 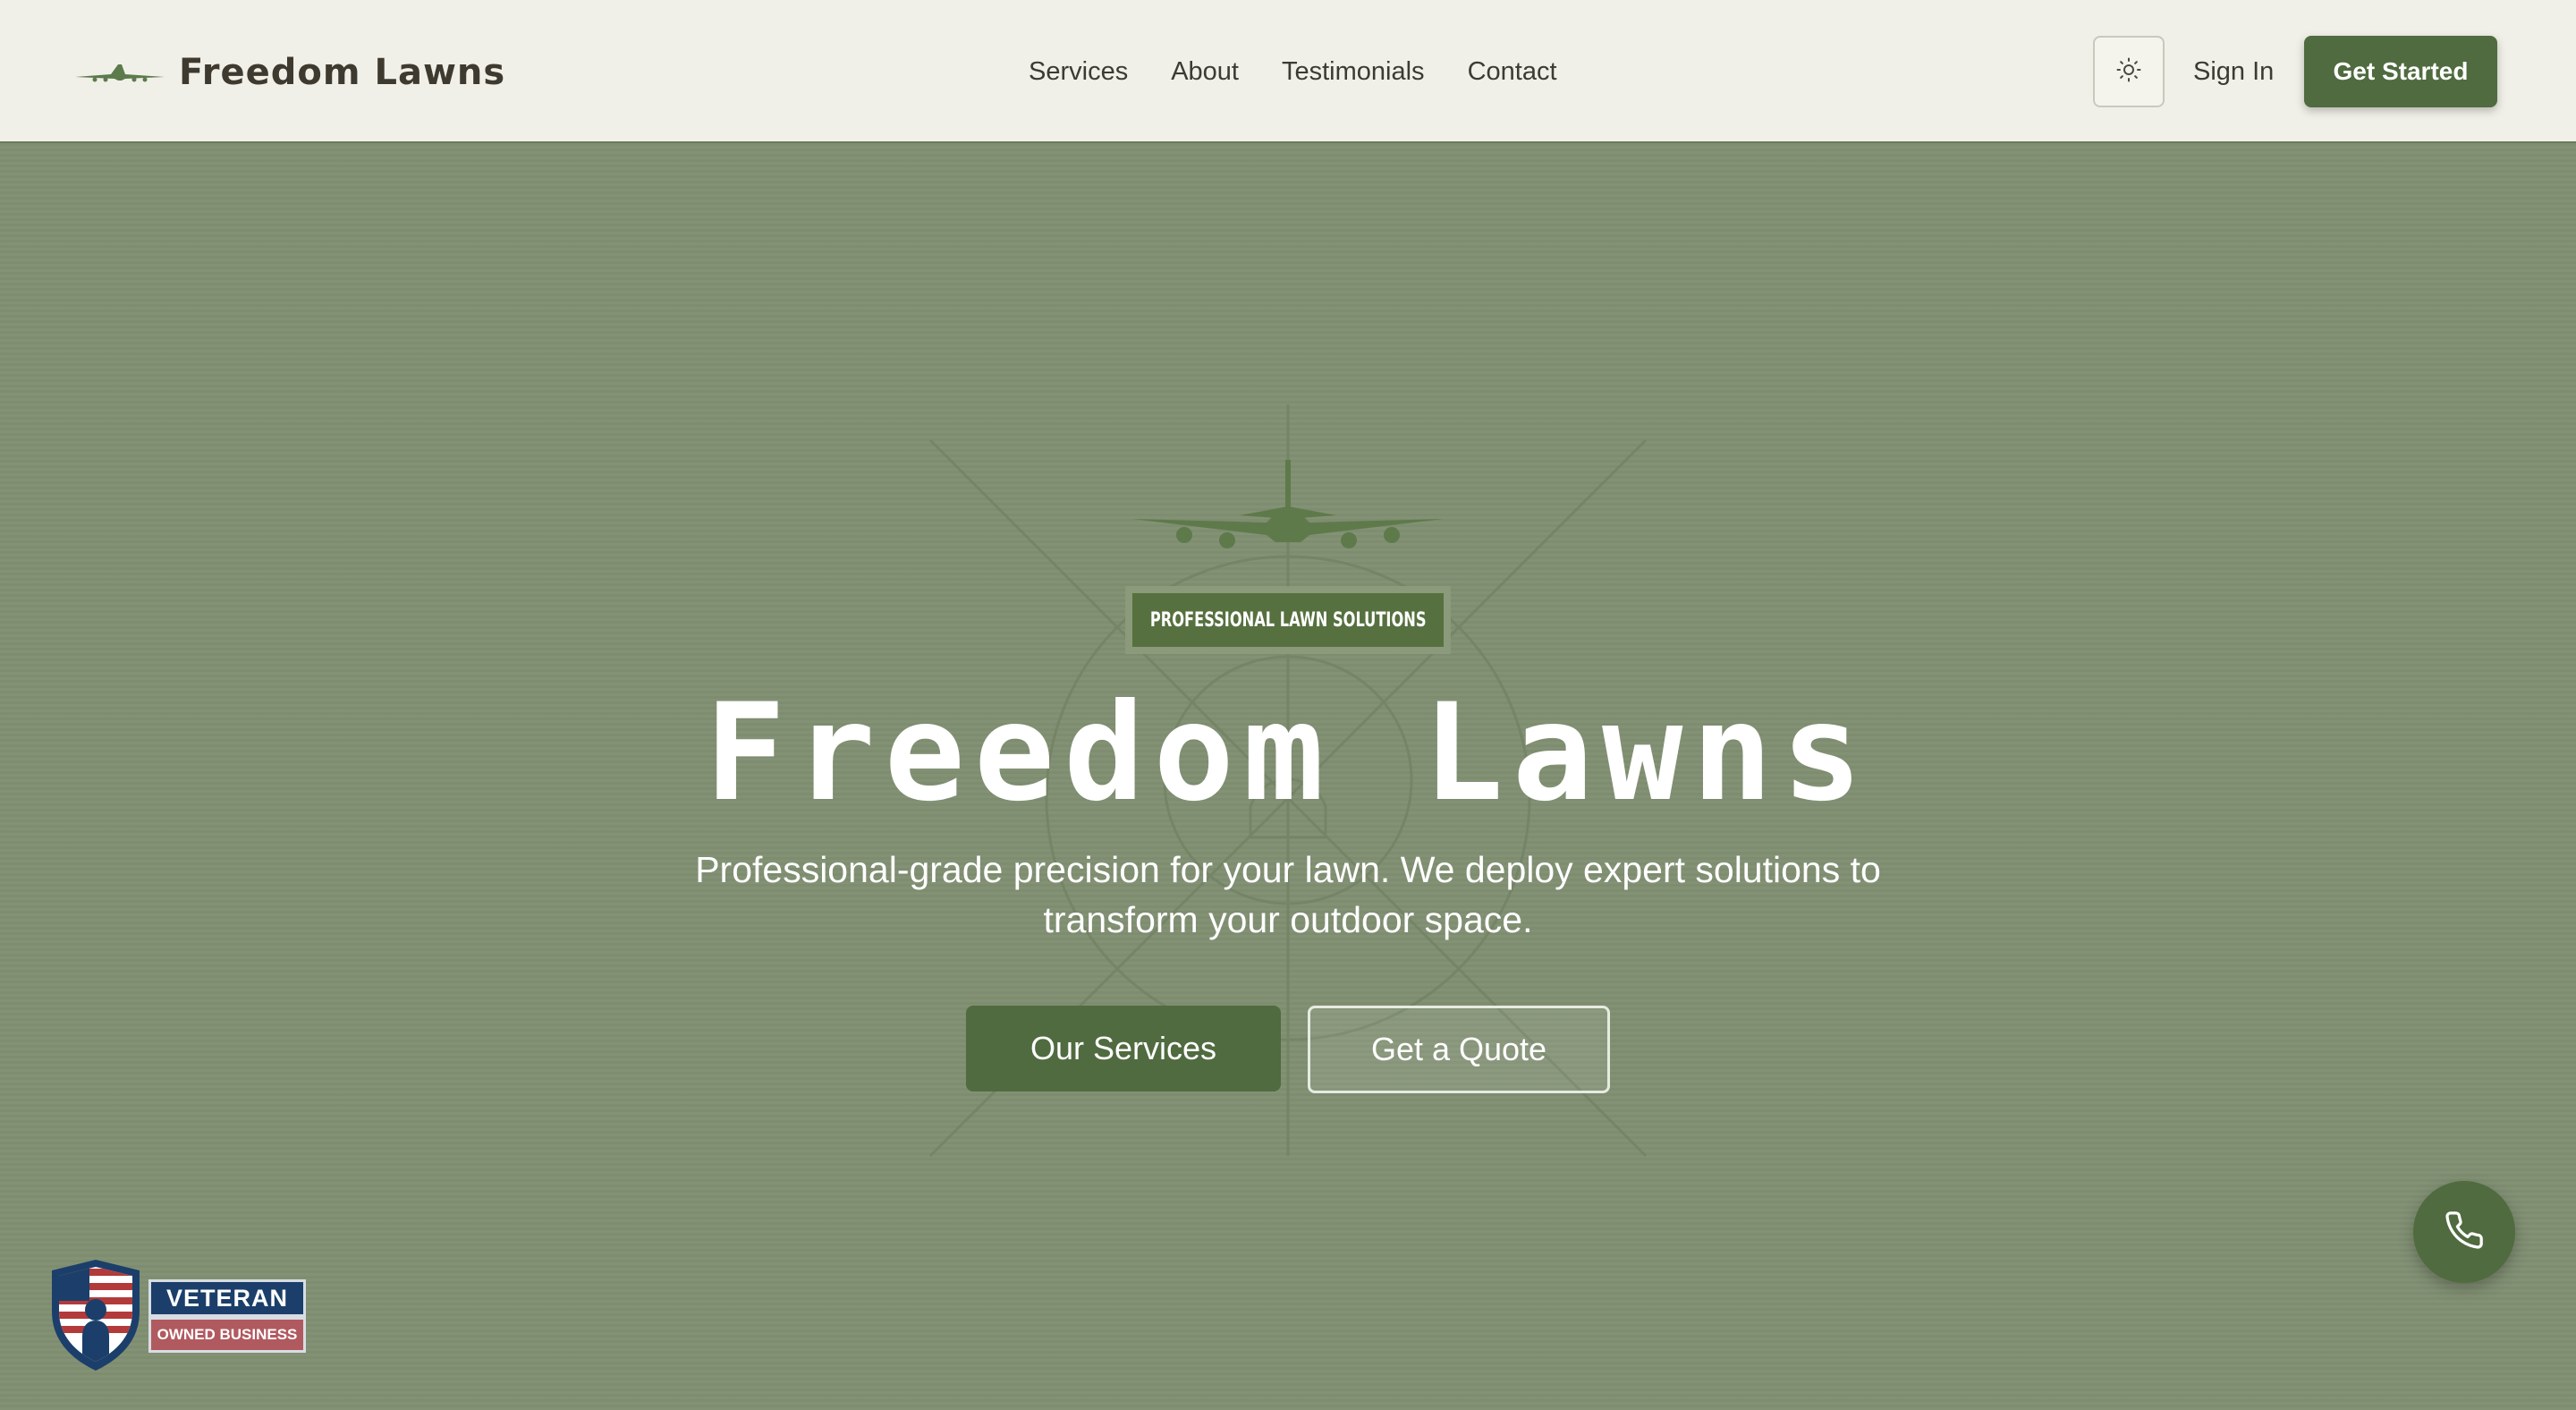 I want to click on nav-services: Services, so click(x=1078, y=71).